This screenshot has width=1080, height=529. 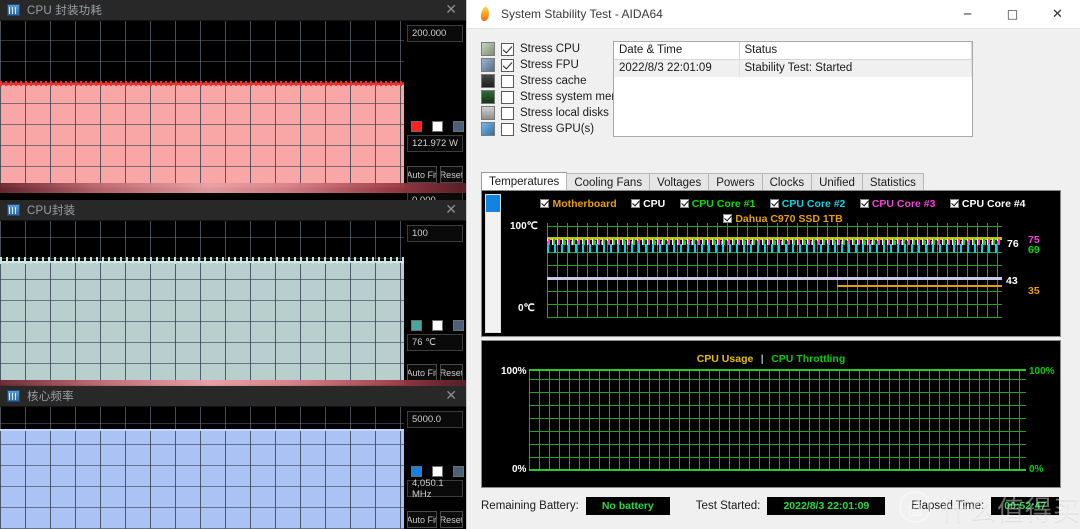 I want to click on panel-titlebar: CPU封装 ✕, so click(x=233, y=210).